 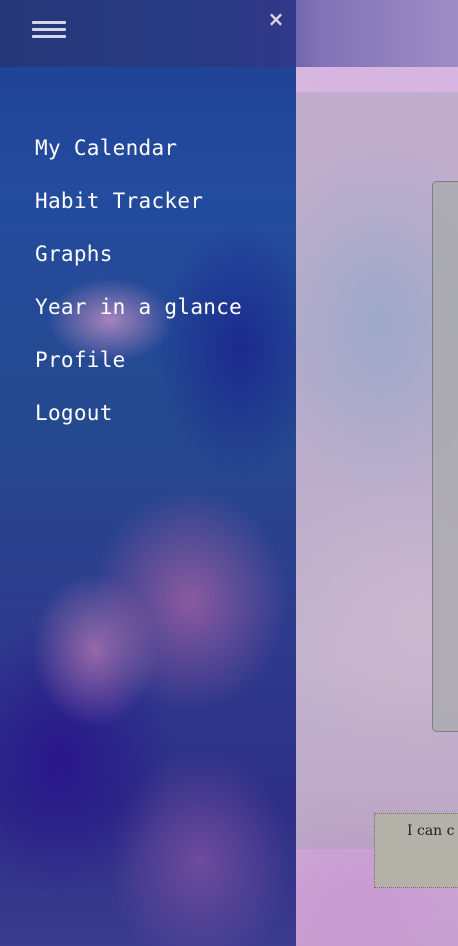 I want to click on menu-item-profile: Profile, so click(x=138, y=368).